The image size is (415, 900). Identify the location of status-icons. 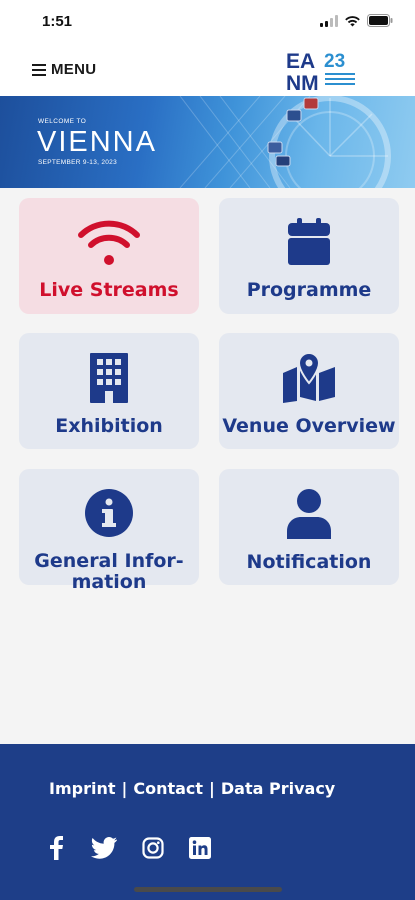
(356, 20).